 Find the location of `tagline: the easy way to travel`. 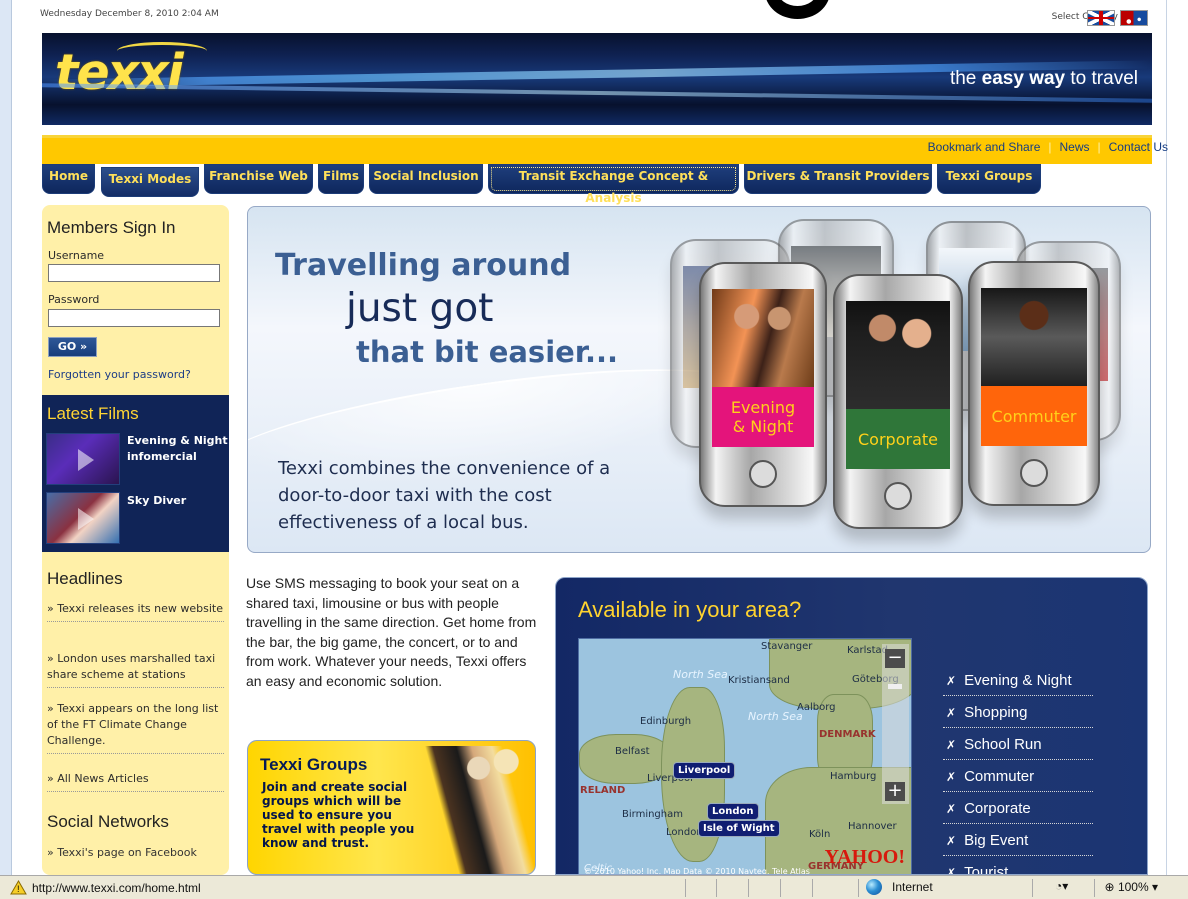

tagline: the easy way to travel is located at coordinates (1043, 78).